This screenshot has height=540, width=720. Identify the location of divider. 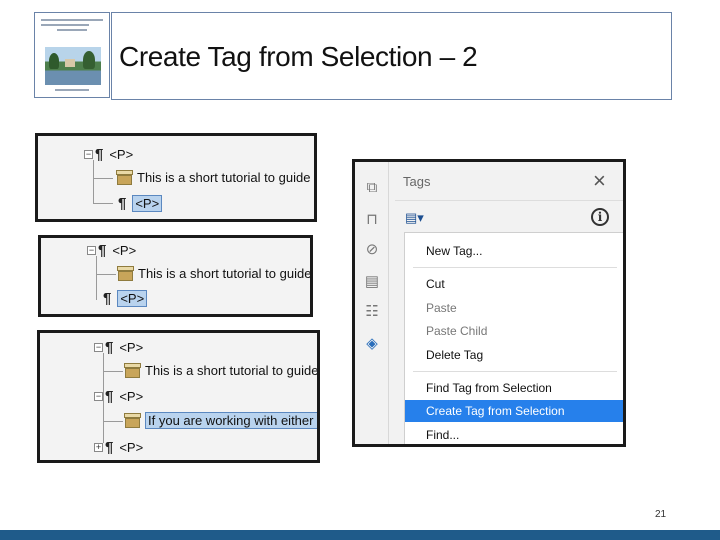
(509, 200).